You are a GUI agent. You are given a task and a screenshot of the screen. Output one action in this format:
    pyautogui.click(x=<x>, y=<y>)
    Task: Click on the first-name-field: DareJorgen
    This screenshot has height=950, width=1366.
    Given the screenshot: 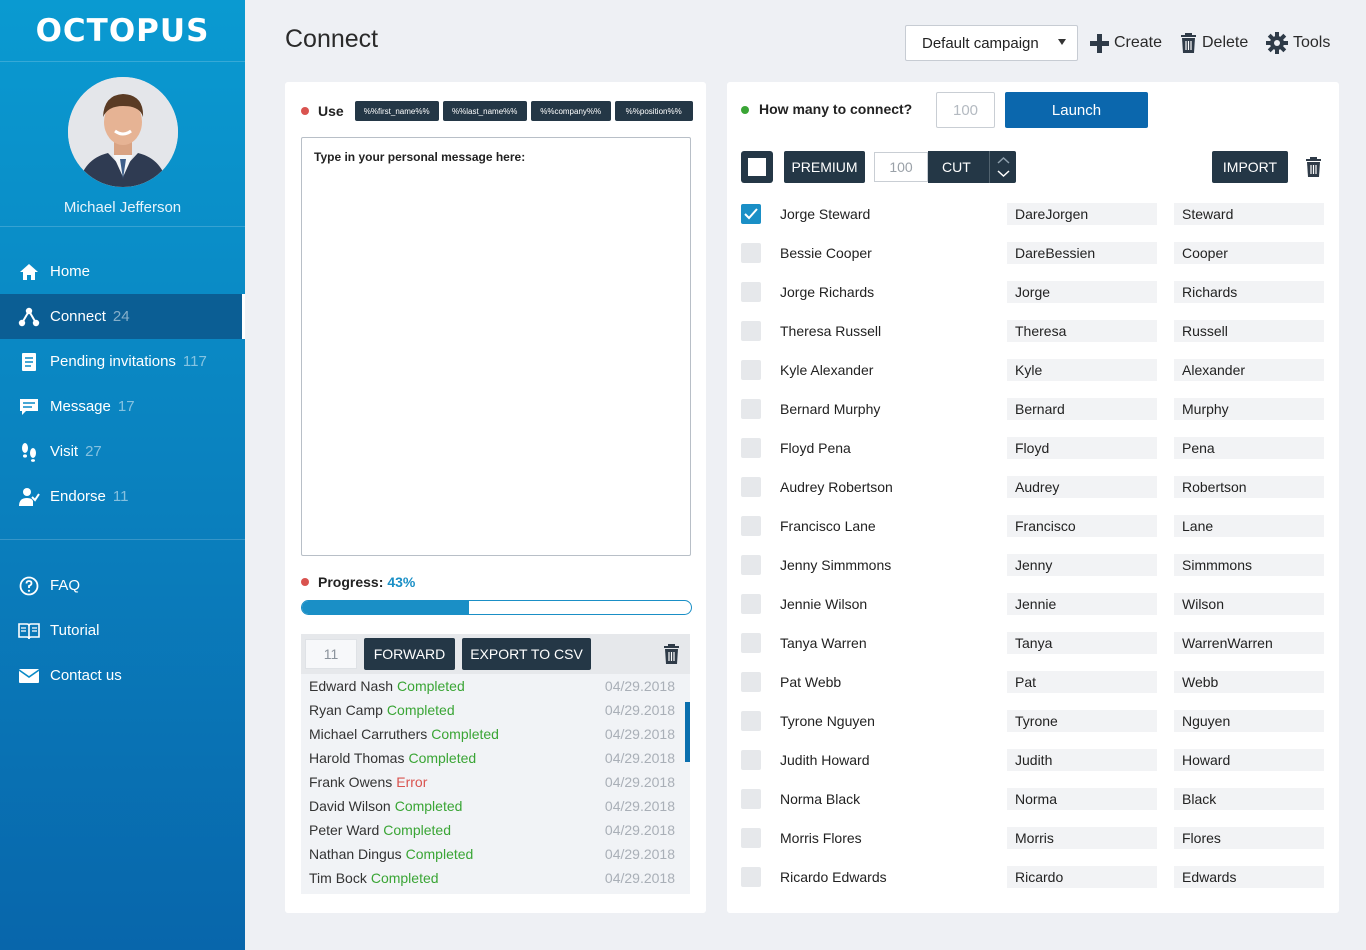 What is the action you would take?
    pyautogui.click(x=1082, y=214)
    